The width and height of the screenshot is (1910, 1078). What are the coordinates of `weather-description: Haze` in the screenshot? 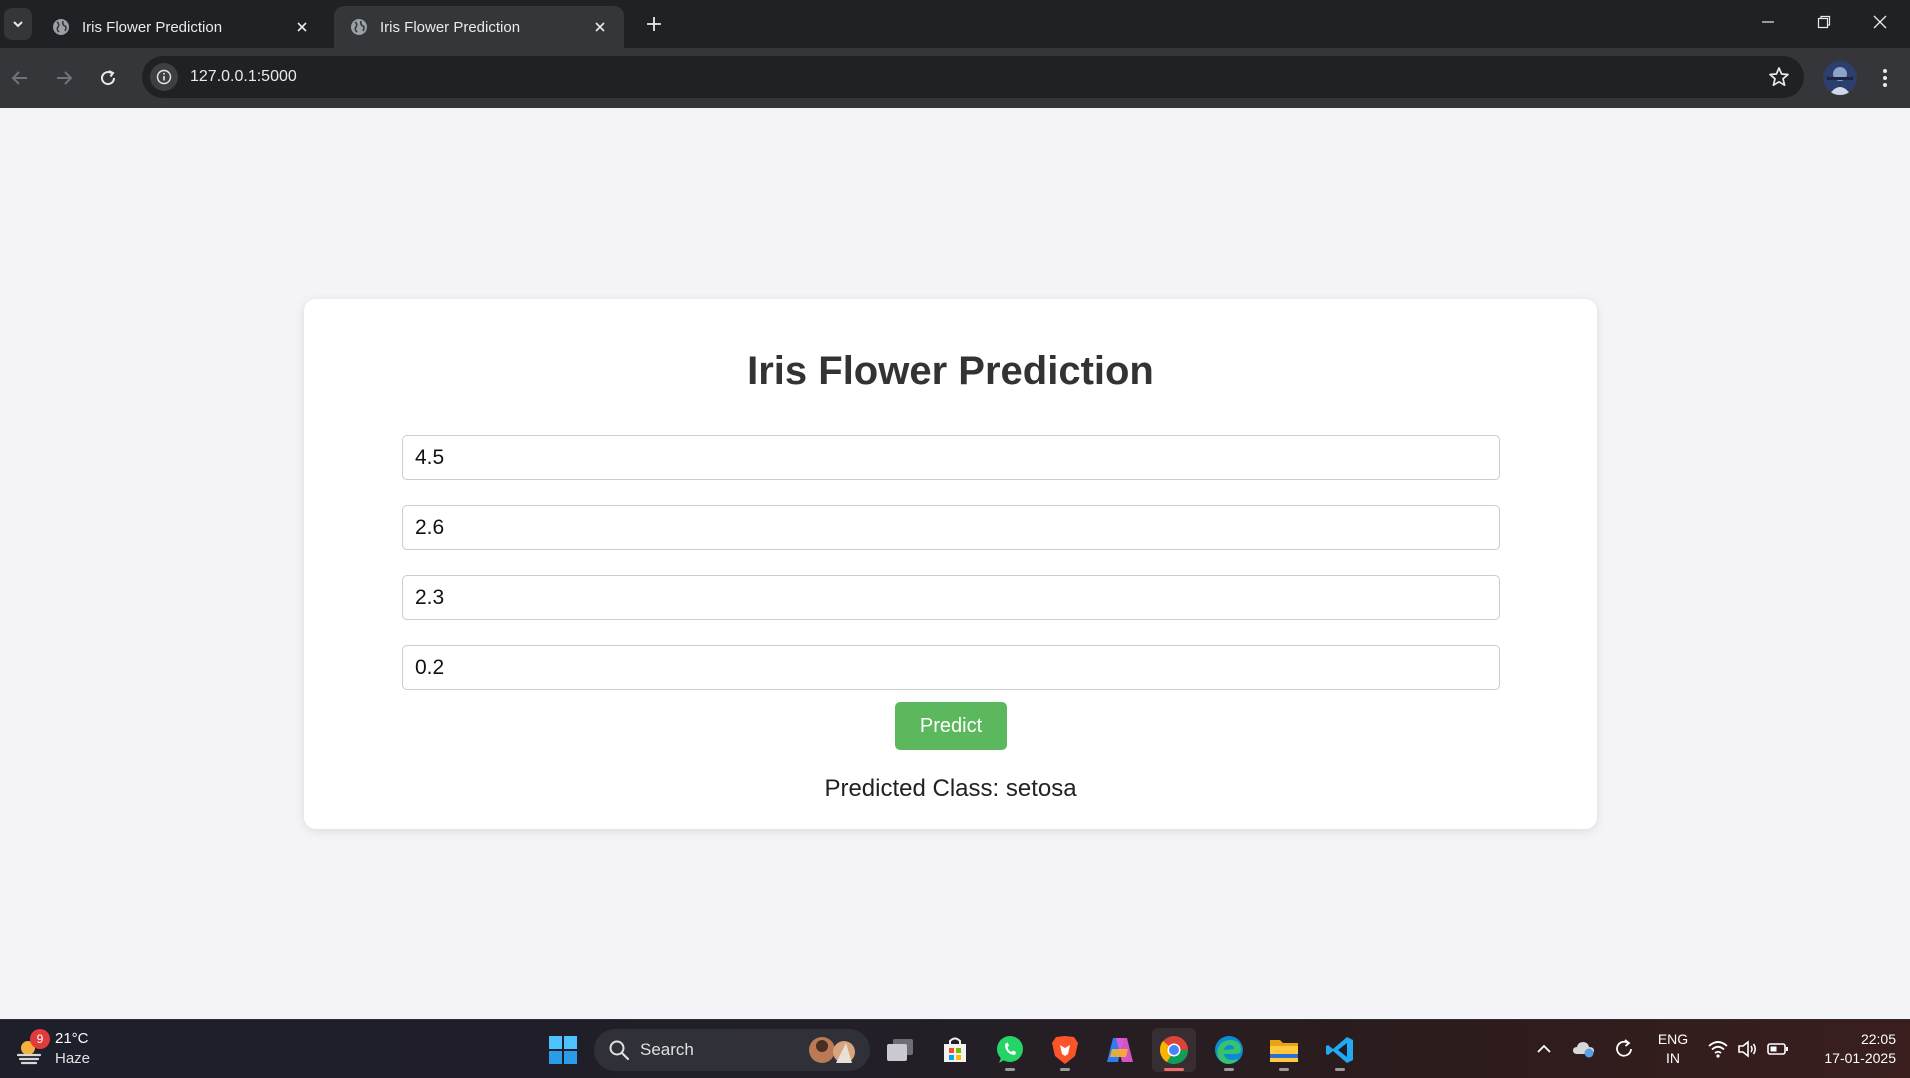 It's located at (73, 1058).